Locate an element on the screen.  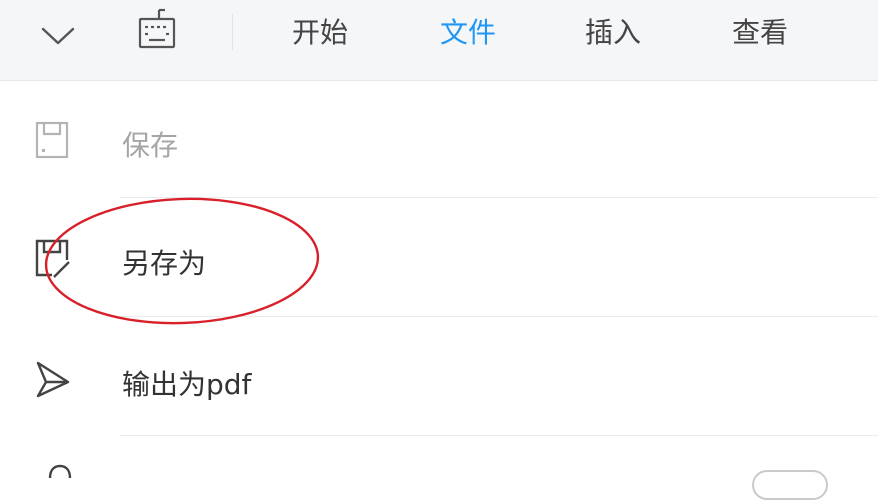
menu-item-save-label: 保存 is located at coordinates (150, 145).